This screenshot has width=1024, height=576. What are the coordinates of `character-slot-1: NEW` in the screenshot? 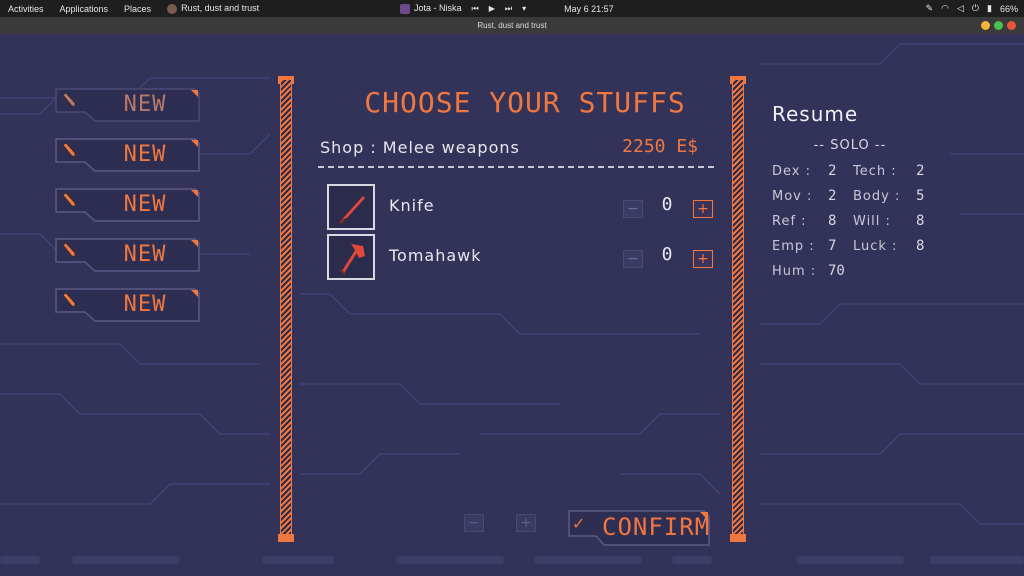 It's located at (127, 105).